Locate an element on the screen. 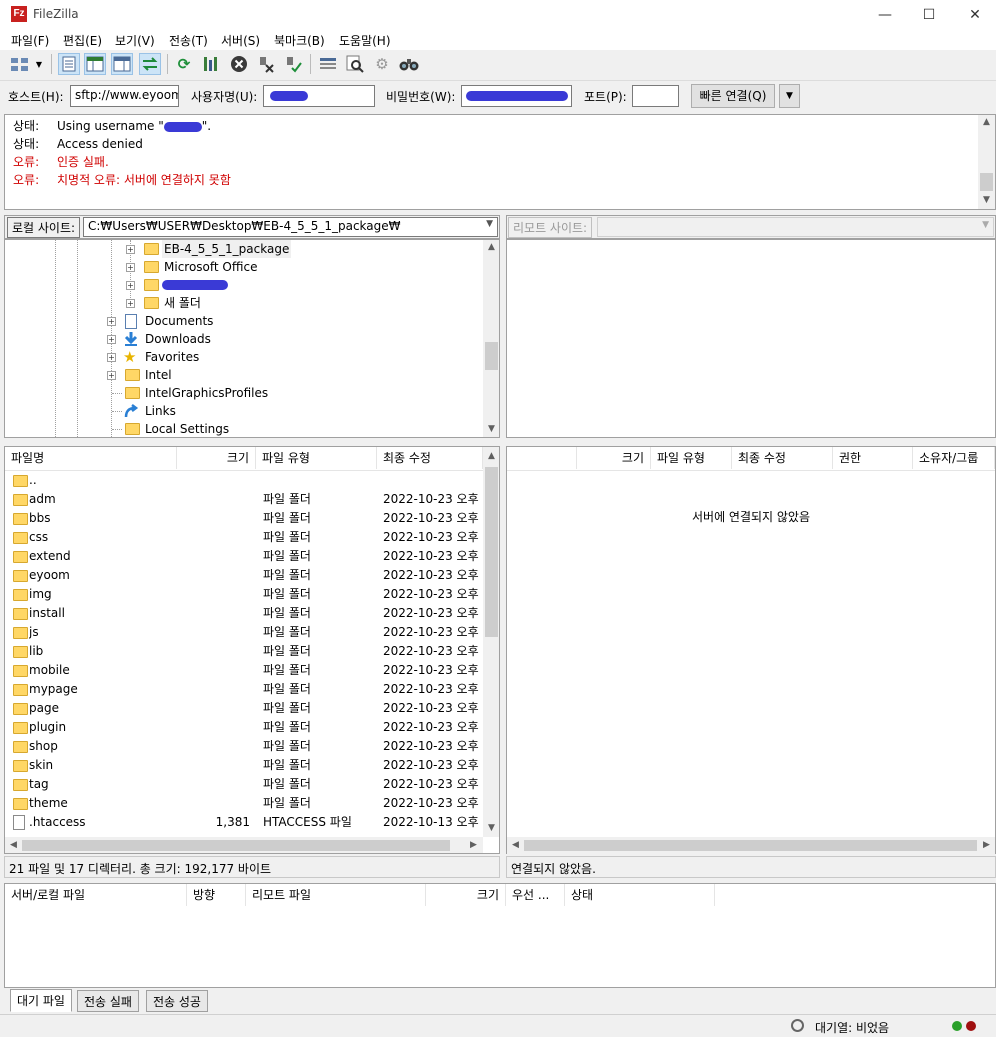 The height and width of the screenshot is (1037, 996). table-row: bbs 파일 폴더 2022-10-23 오후 .. is located at coordinates (244, 518).